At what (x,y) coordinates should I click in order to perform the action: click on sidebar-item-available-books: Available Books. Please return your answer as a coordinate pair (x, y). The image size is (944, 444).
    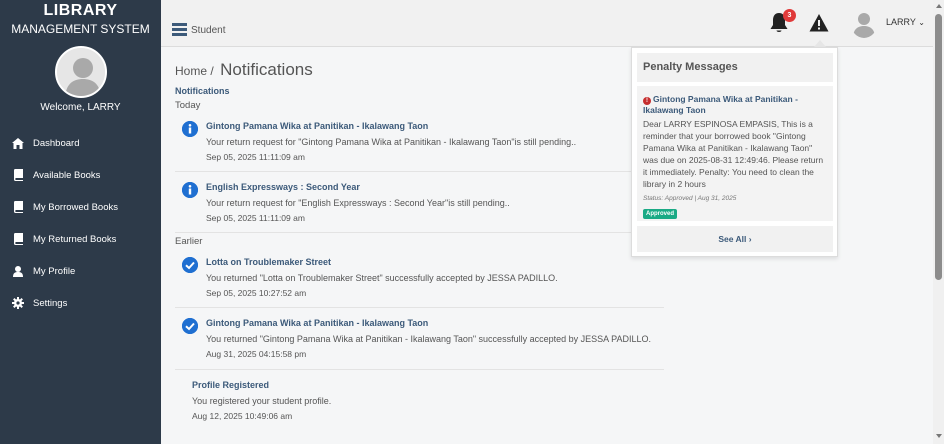
    Looking at the image, I should click on (80, 175).